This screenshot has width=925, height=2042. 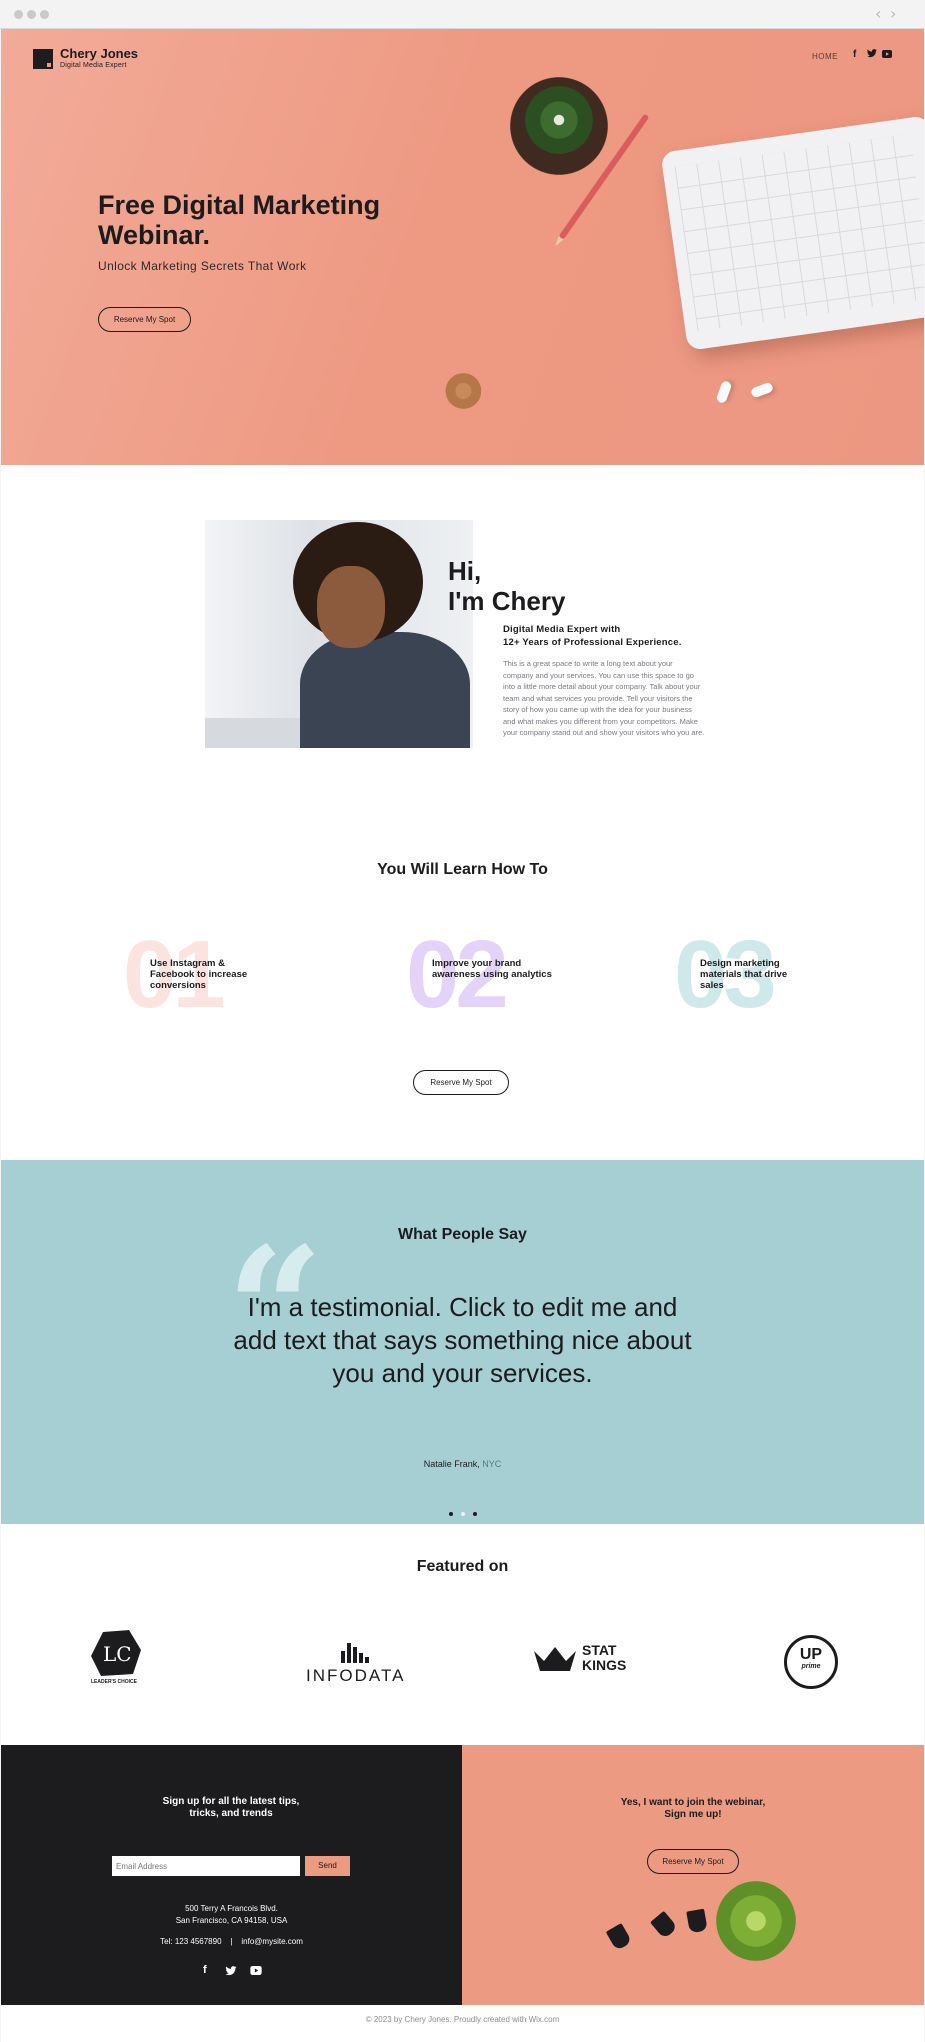 I want to click on up-prime-mark: UP, so click(x=811, y=1654).